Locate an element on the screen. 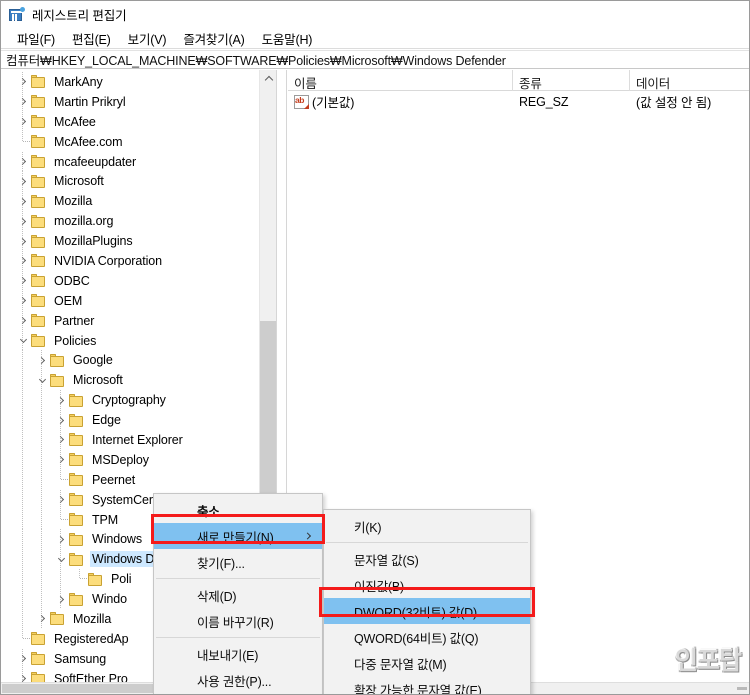 This screenshot has height=695, width=750. menu-item-2: 문자열 값(S) is located at coordinates (427, 559).